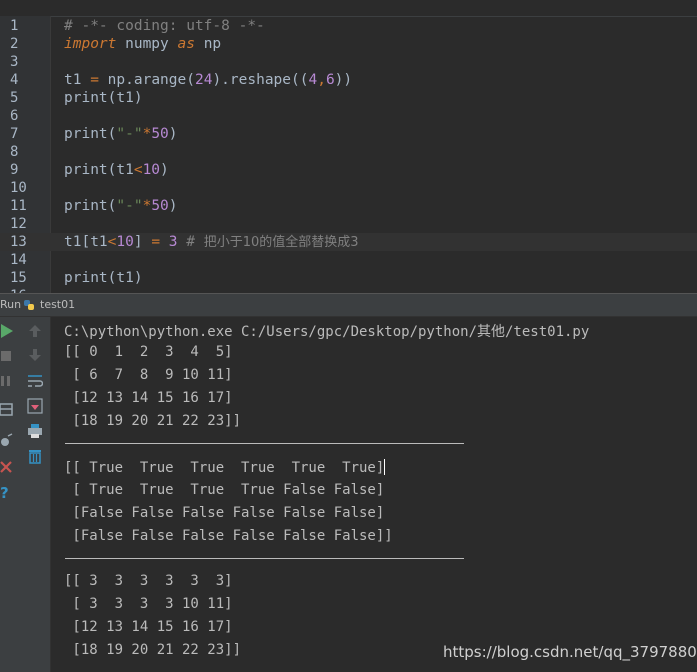  Describe the element at coordinates (348, 62) in the screenshot. I see `code-line: 3` at that location.